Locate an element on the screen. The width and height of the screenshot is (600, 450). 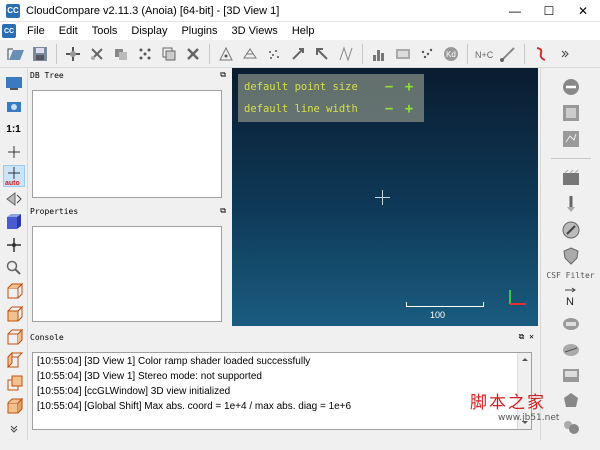
global-zoom-icon is located at coordinates (14, 83).